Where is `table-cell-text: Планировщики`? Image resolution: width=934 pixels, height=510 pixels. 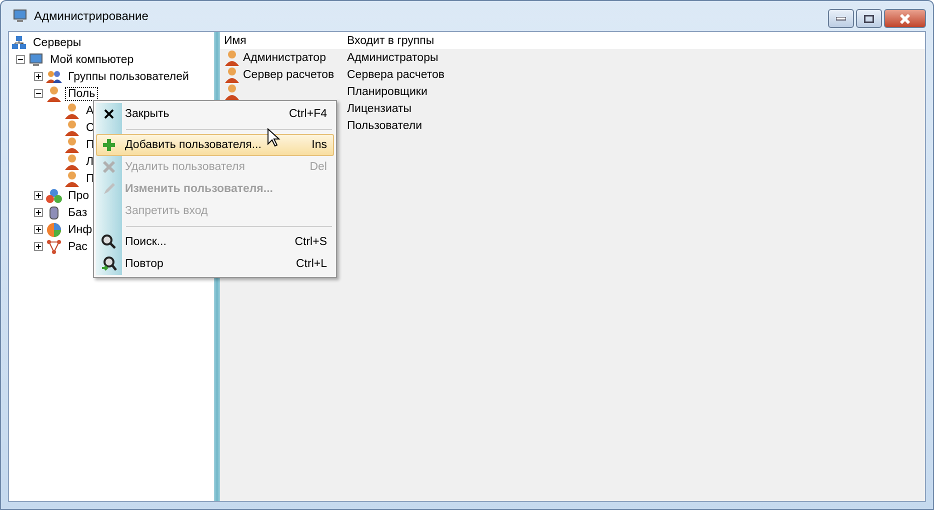 table-cell-text: Планировщики is located at coordinates (387, 92).